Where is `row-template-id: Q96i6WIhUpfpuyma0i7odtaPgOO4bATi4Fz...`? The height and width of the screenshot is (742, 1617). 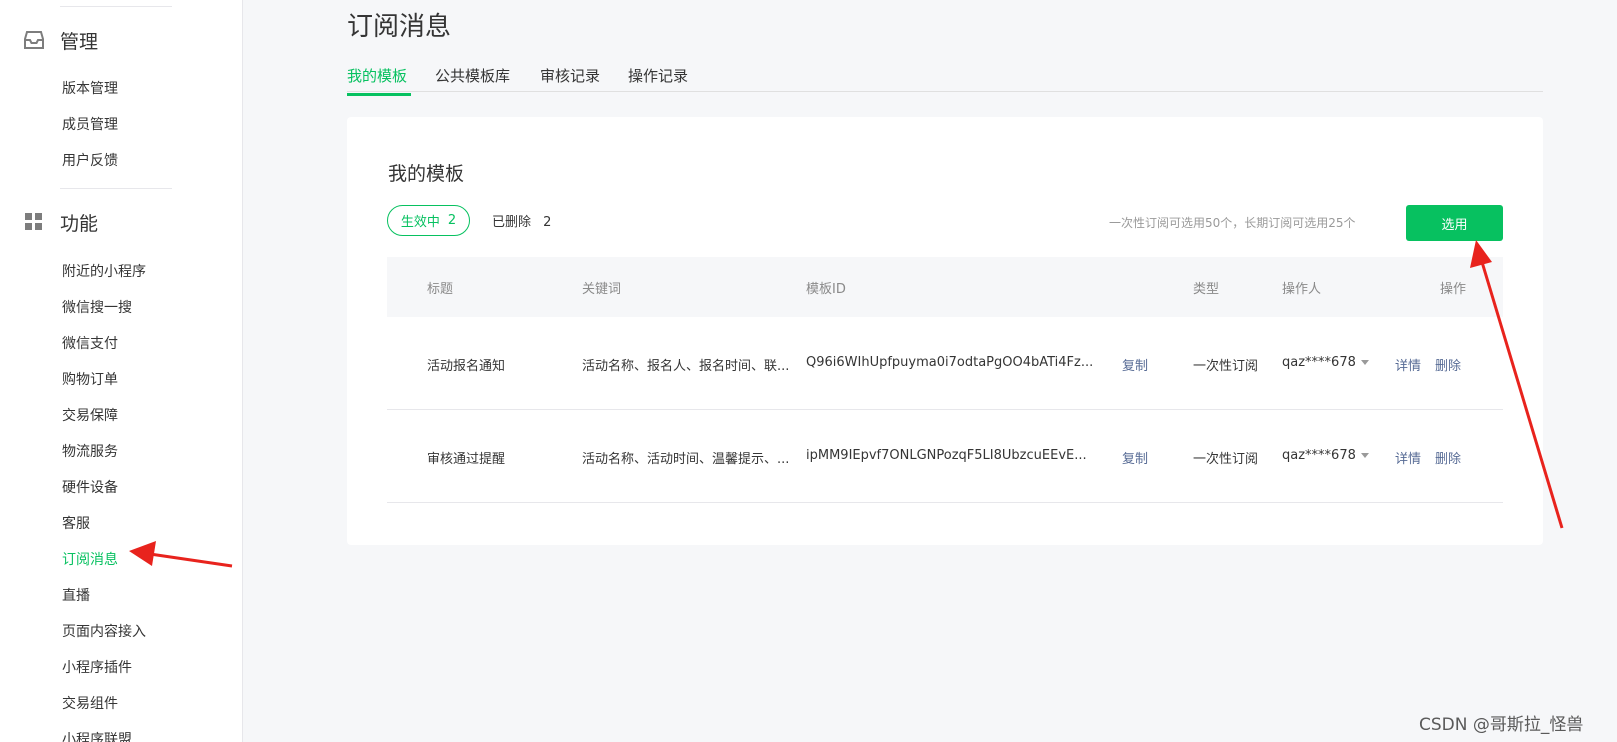 row-template-id: Q96i6WIhUpfpuyma0i7odtaPgOO4bATi4Fz... is located at coordinates (950, 362).